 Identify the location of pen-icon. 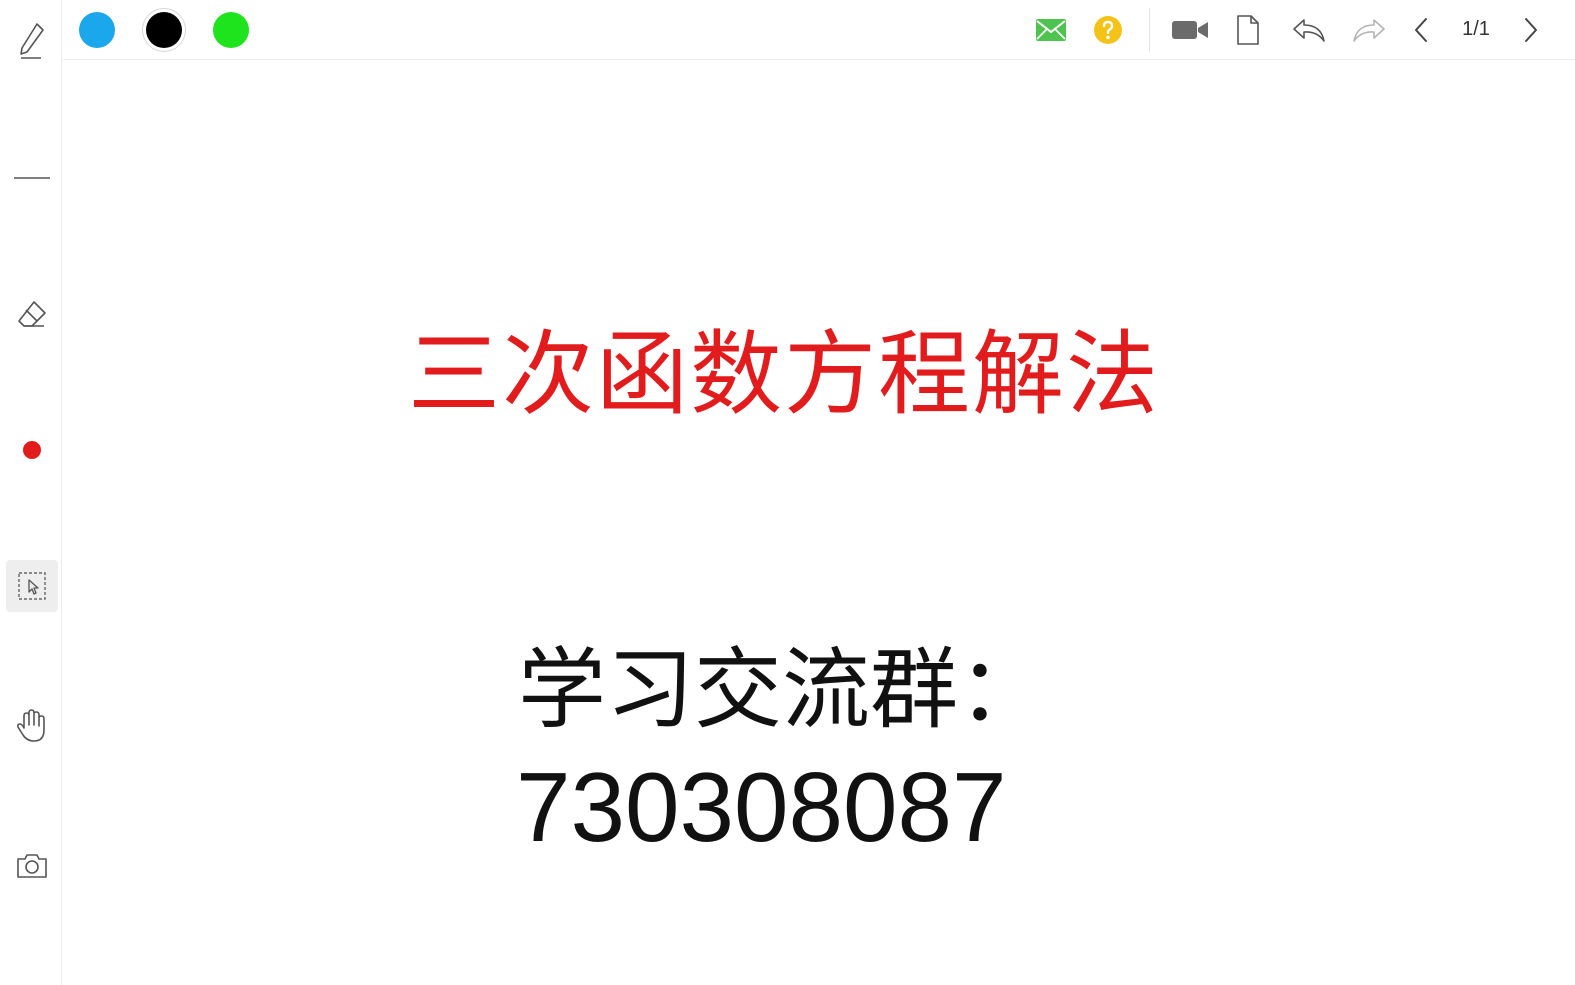
(32, 41).